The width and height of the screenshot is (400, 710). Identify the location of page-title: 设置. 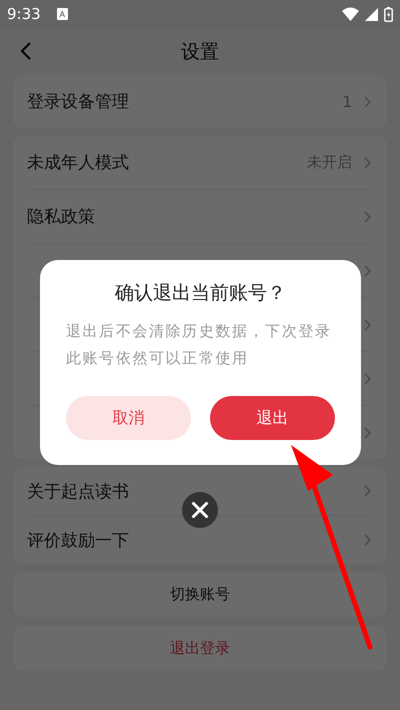
(200, 52).